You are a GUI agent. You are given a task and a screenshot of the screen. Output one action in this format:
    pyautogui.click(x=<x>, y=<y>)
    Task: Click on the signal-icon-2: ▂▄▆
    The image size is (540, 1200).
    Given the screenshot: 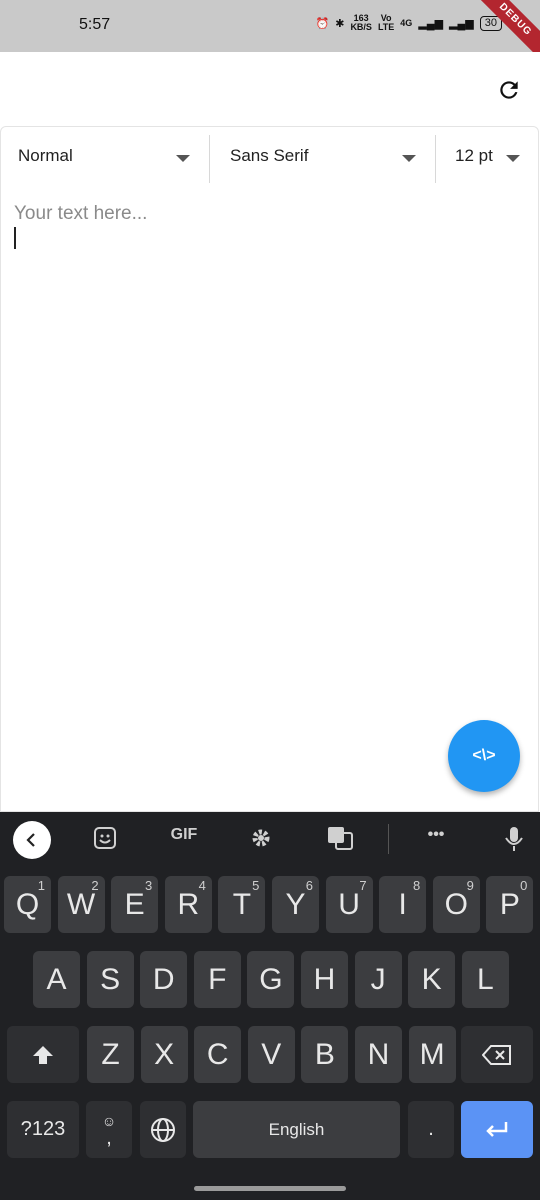 What is the action you would take?
    pyautogui.click(x=461, y=23)
    